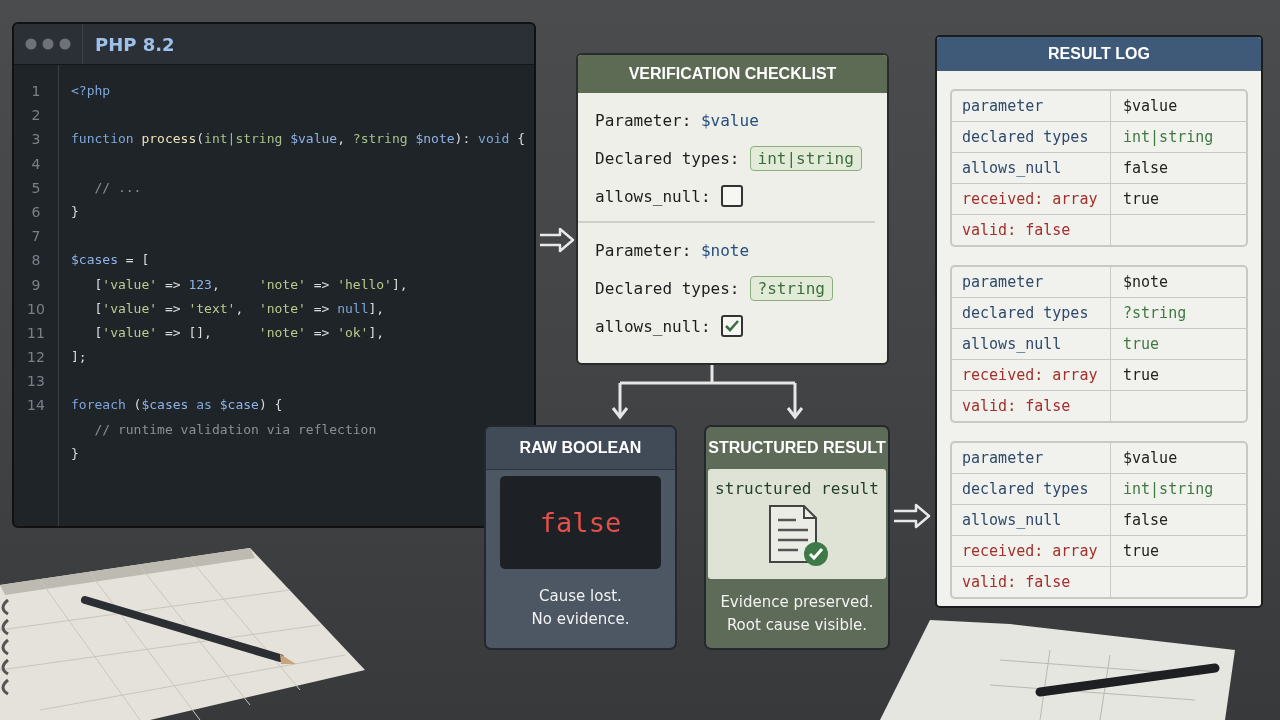 The image size is (1280, 720). What do you see at coordinates (1099, 54) in the screenshot?
I see `panel-title: RESULT LOG` at bounding box center [1099, 54].